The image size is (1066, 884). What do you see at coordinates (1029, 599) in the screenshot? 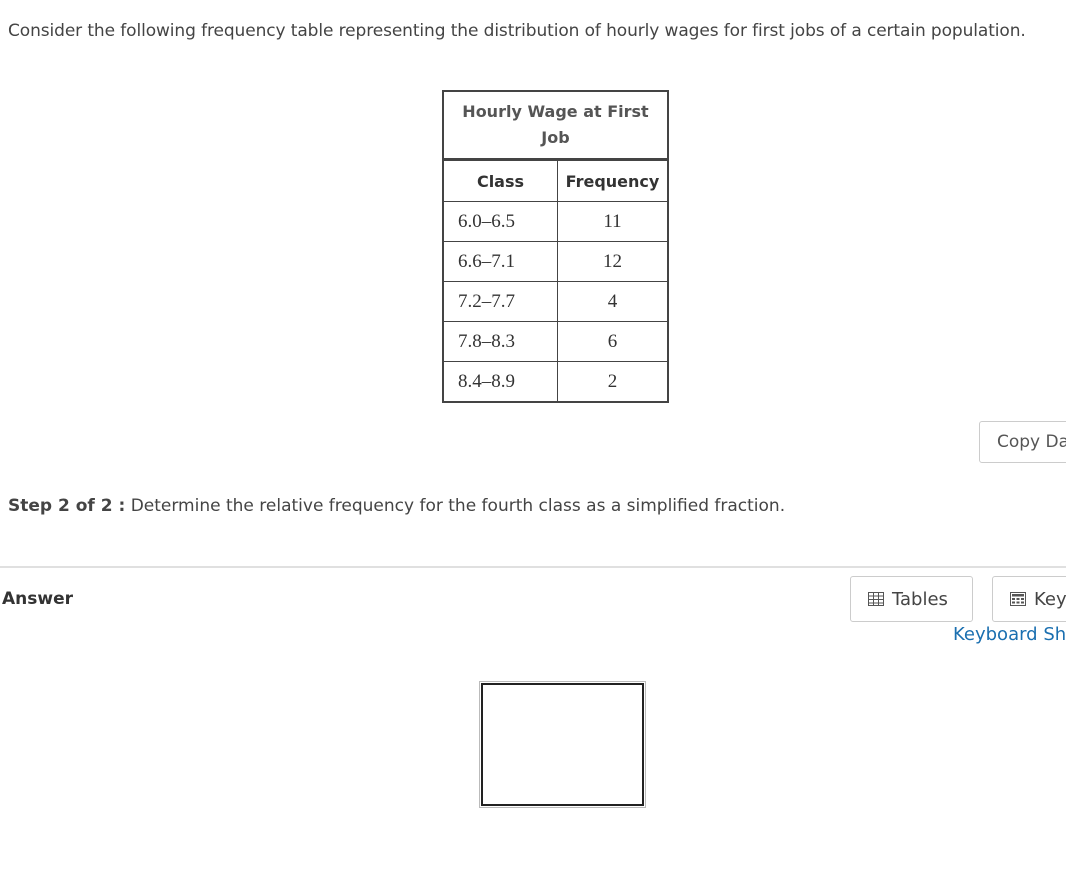
I see `keypad-button: Key` at bounding box center [1029, 599].